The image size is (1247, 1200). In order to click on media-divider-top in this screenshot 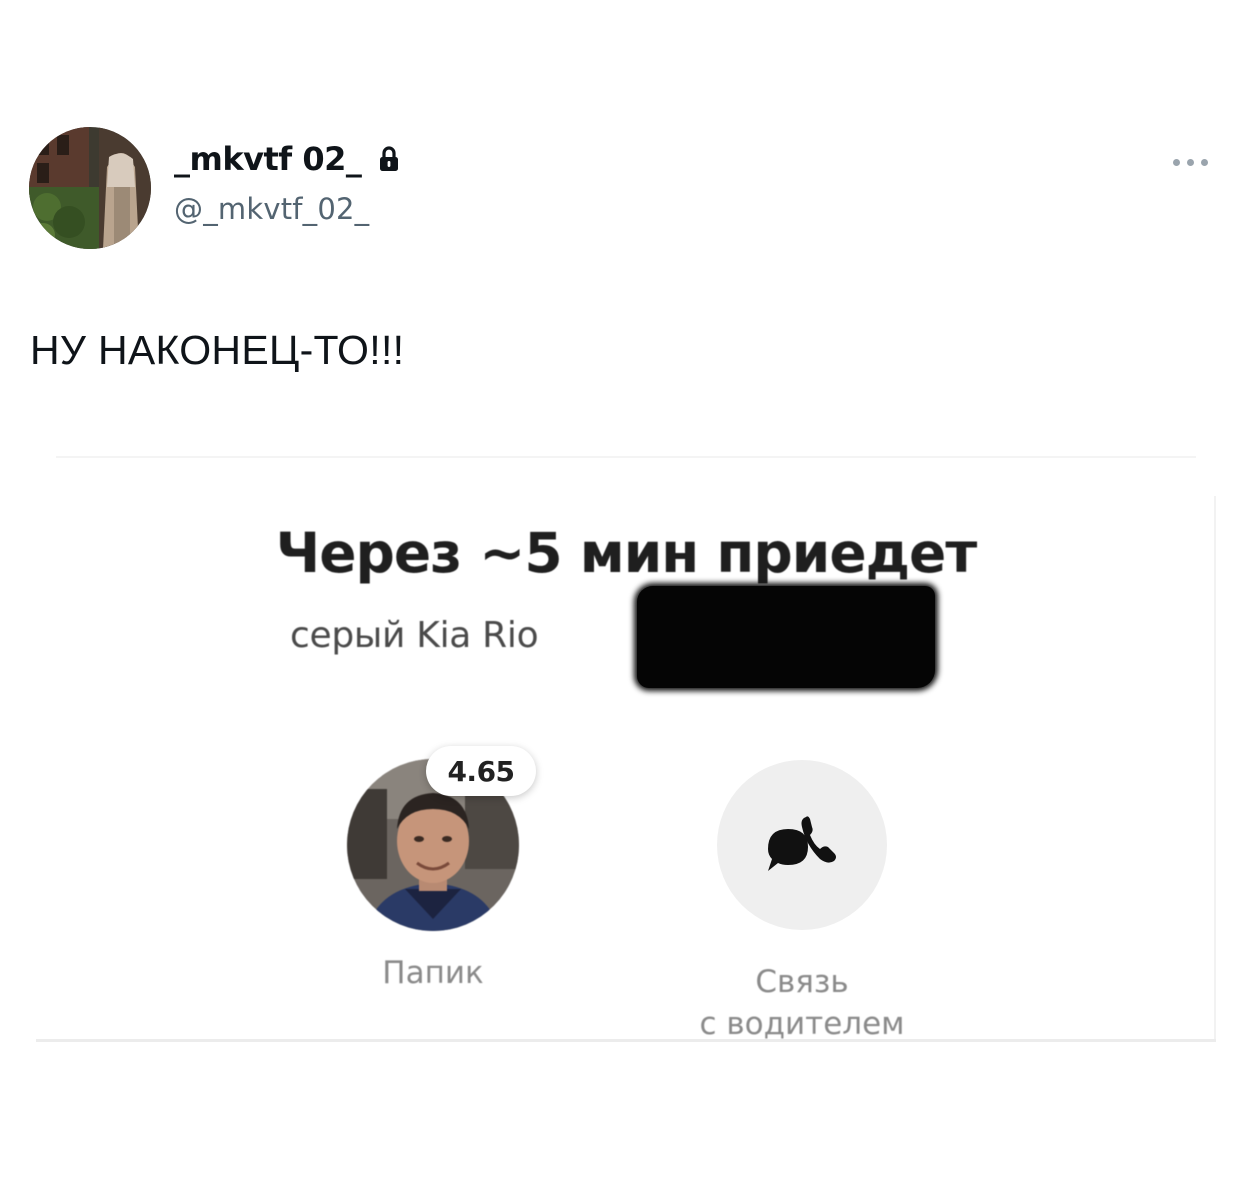, I will do `click(626, 457)`.